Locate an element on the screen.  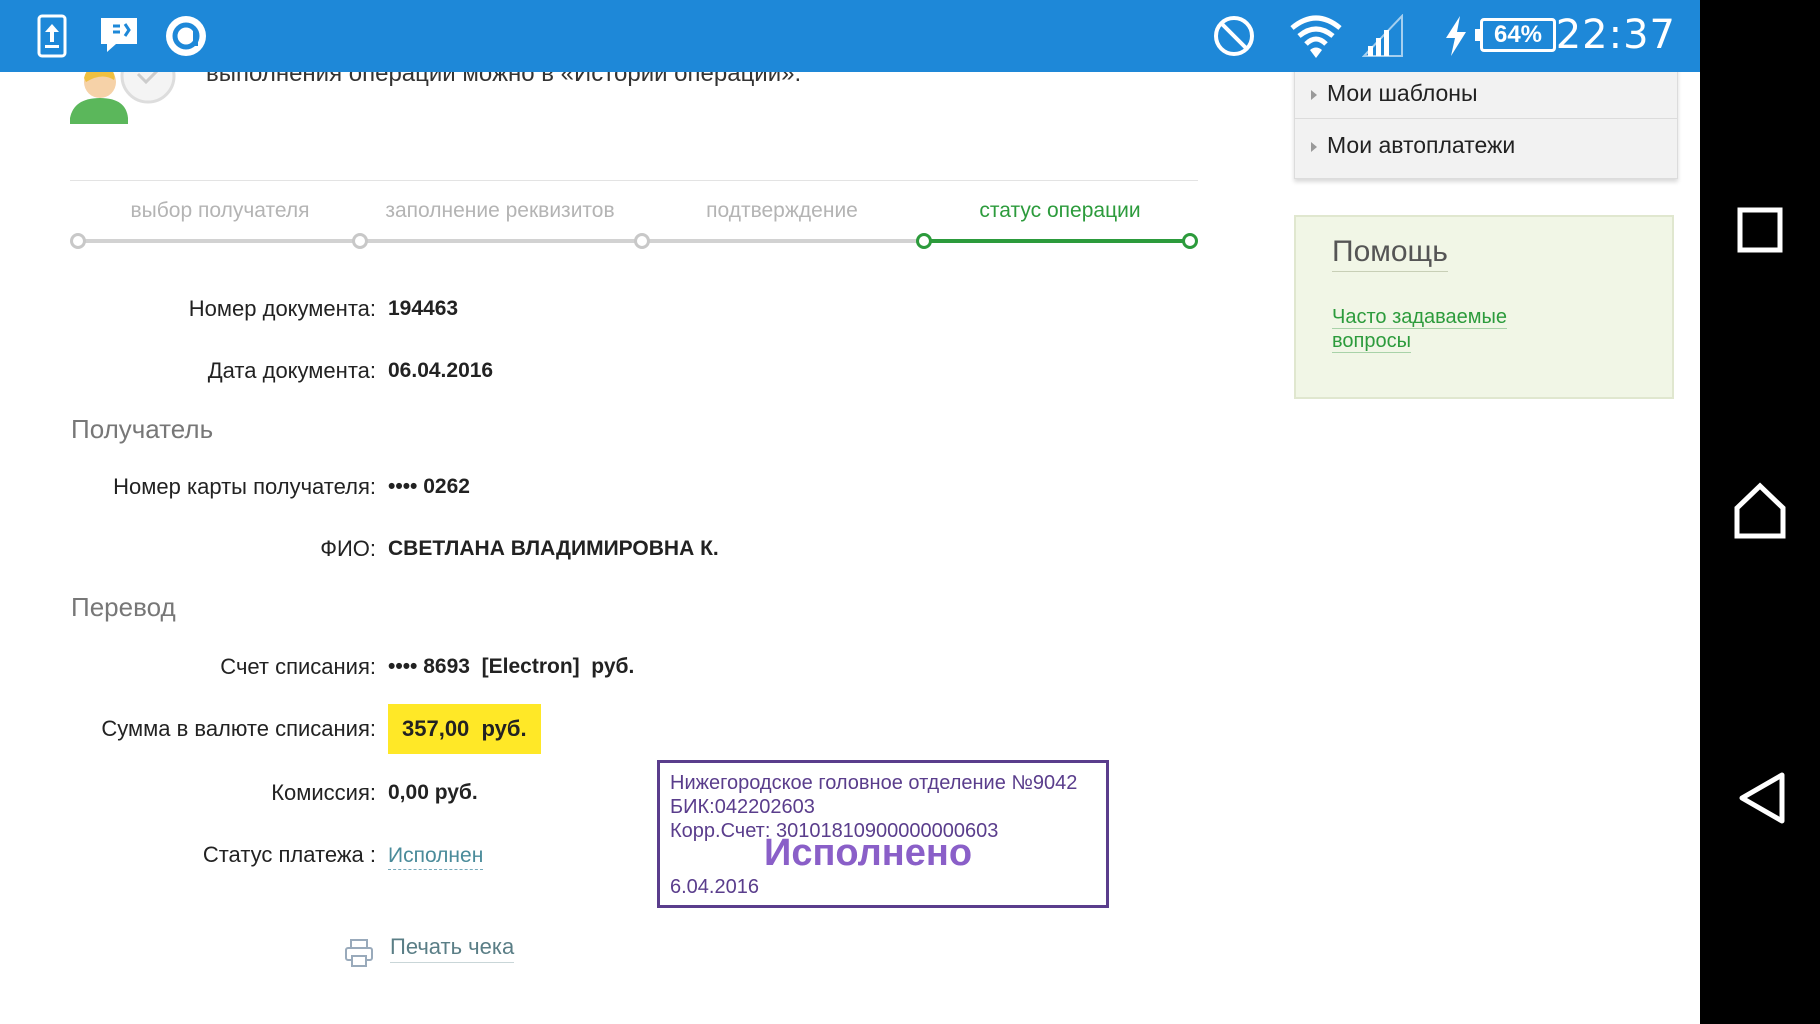
recipient-name-label: ФИО: is located at coordinates (348, 548).